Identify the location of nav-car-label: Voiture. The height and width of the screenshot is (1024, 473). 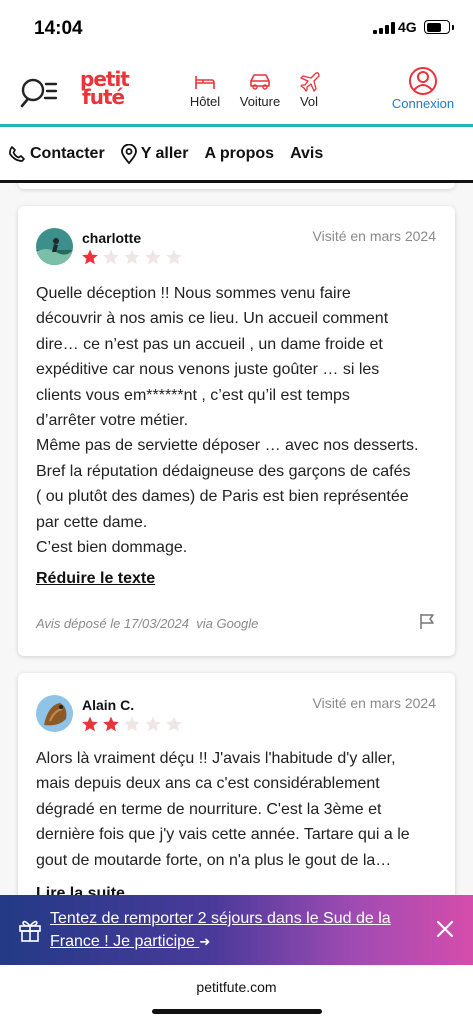
(260, 101).